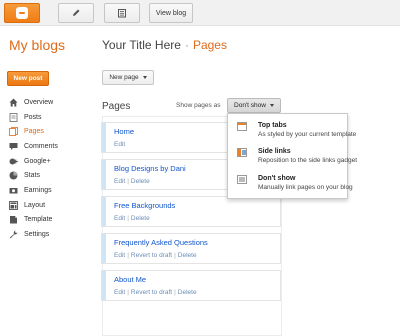  What do you see at coordinates (13, 146) in the screenshot?
I see `comment-icon` at bounding box center [13, 146].